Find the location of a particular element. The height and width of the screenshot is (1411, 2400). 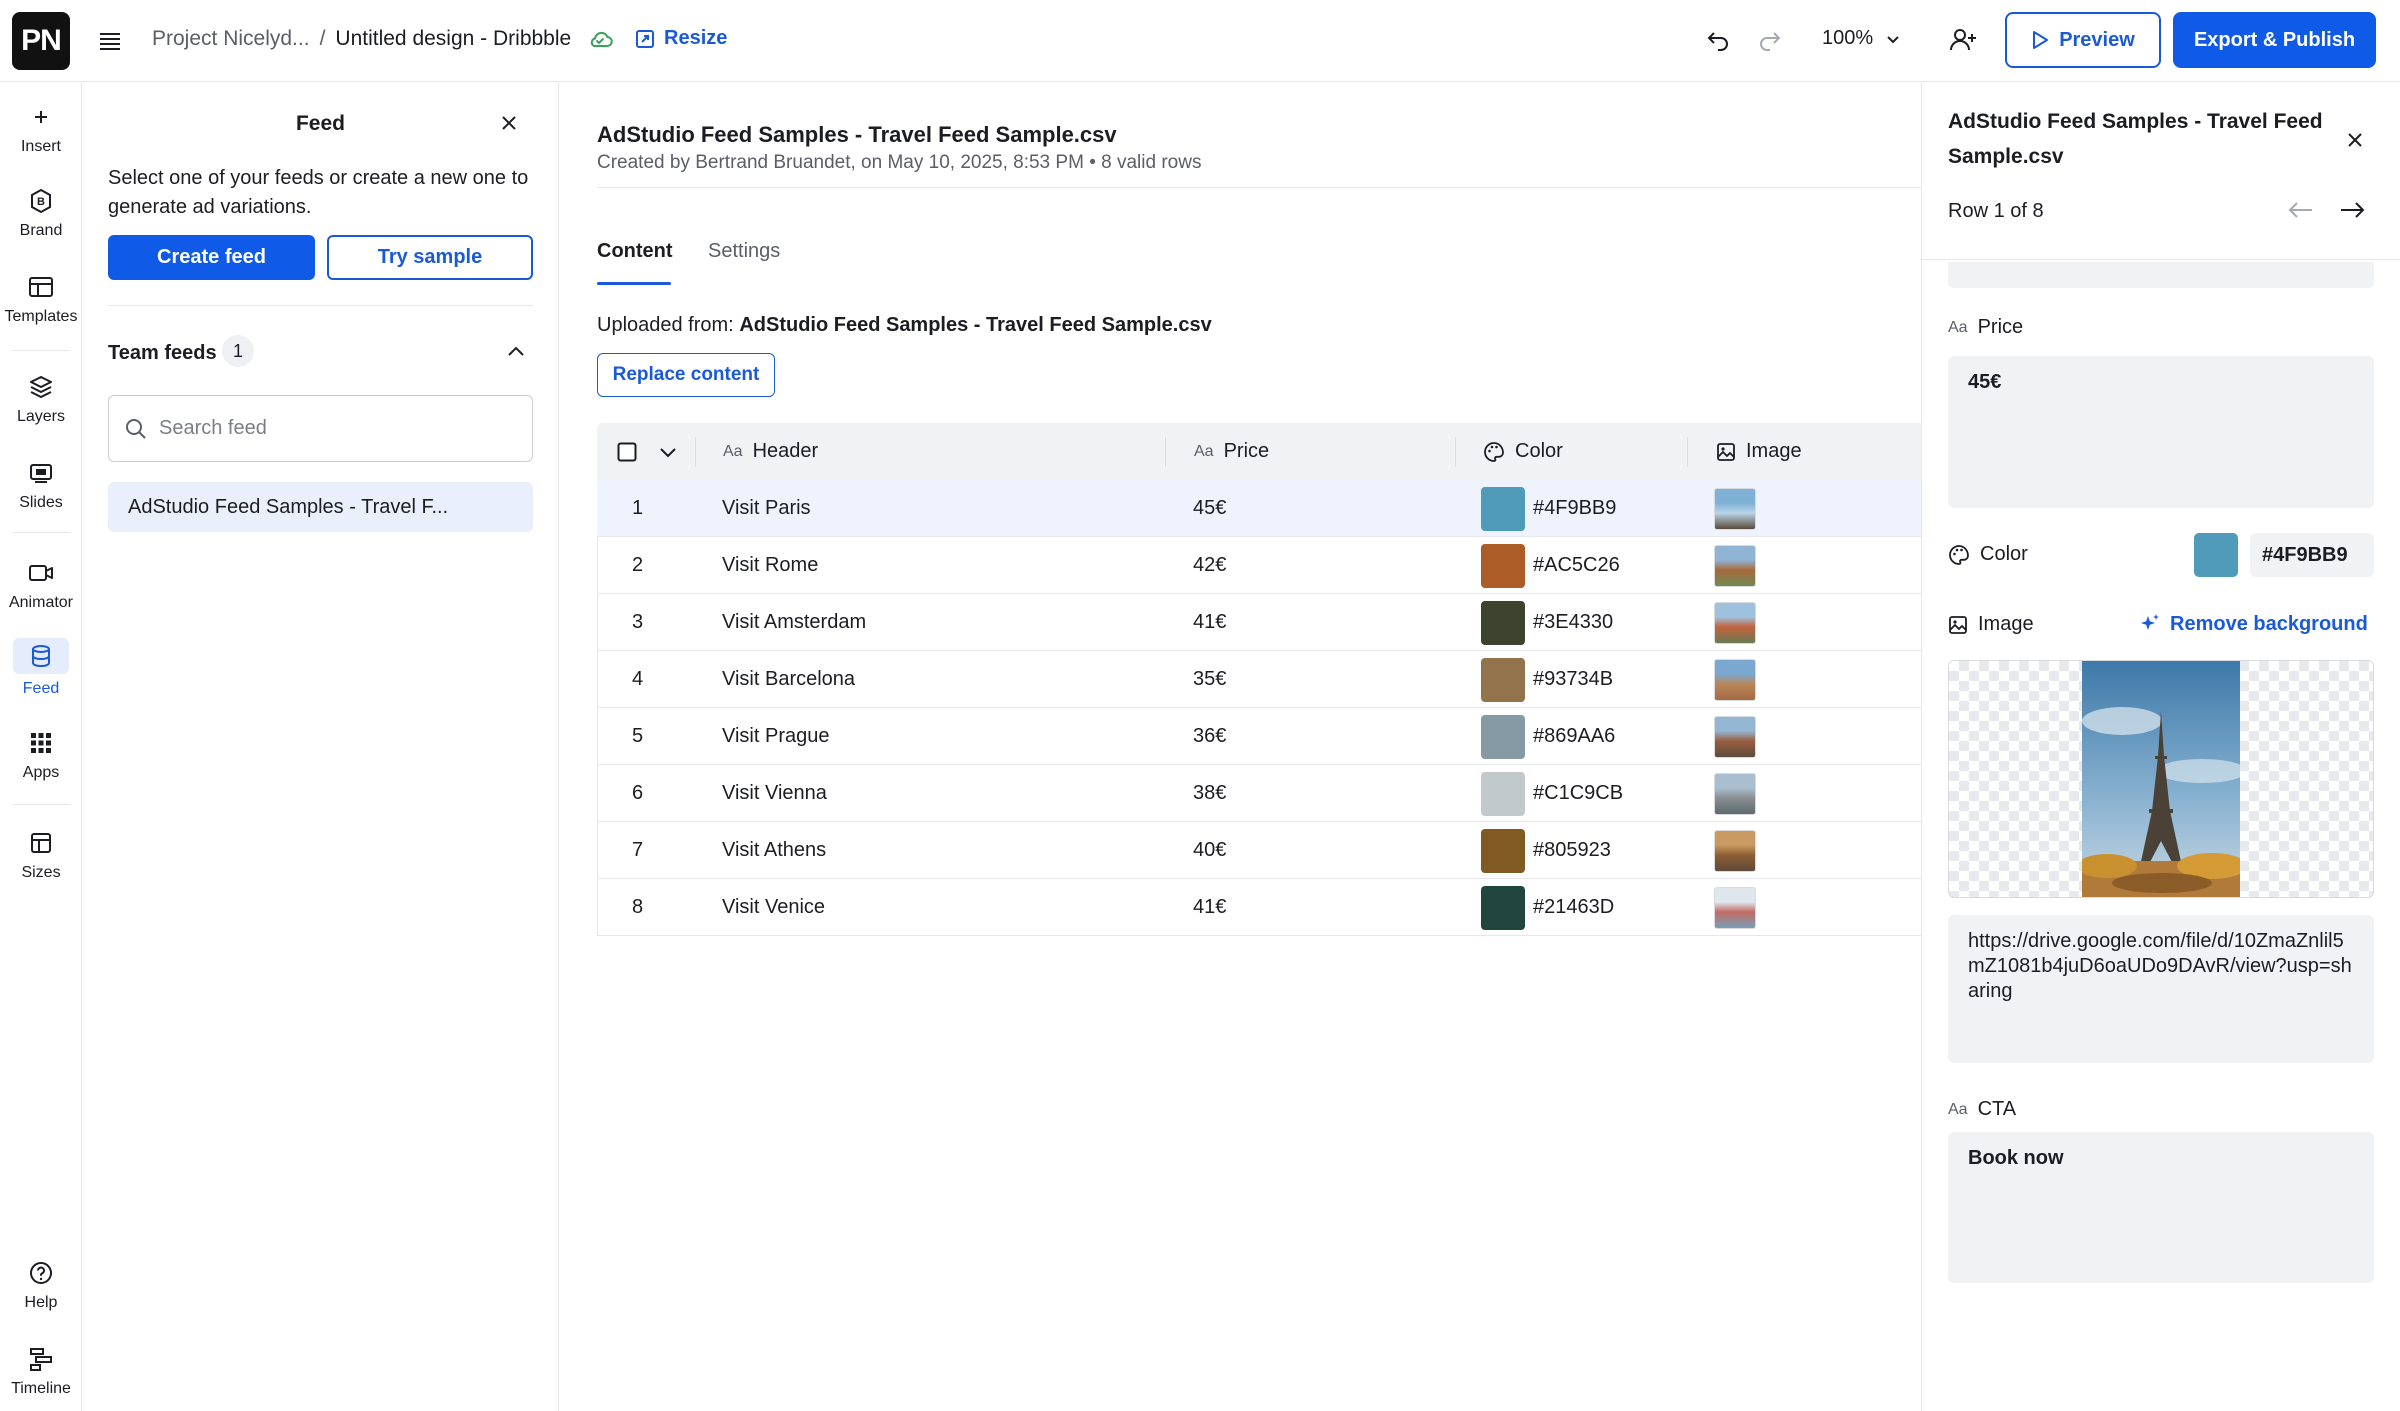

header-cell: Visit Rome is located at coordinates (770, 565).